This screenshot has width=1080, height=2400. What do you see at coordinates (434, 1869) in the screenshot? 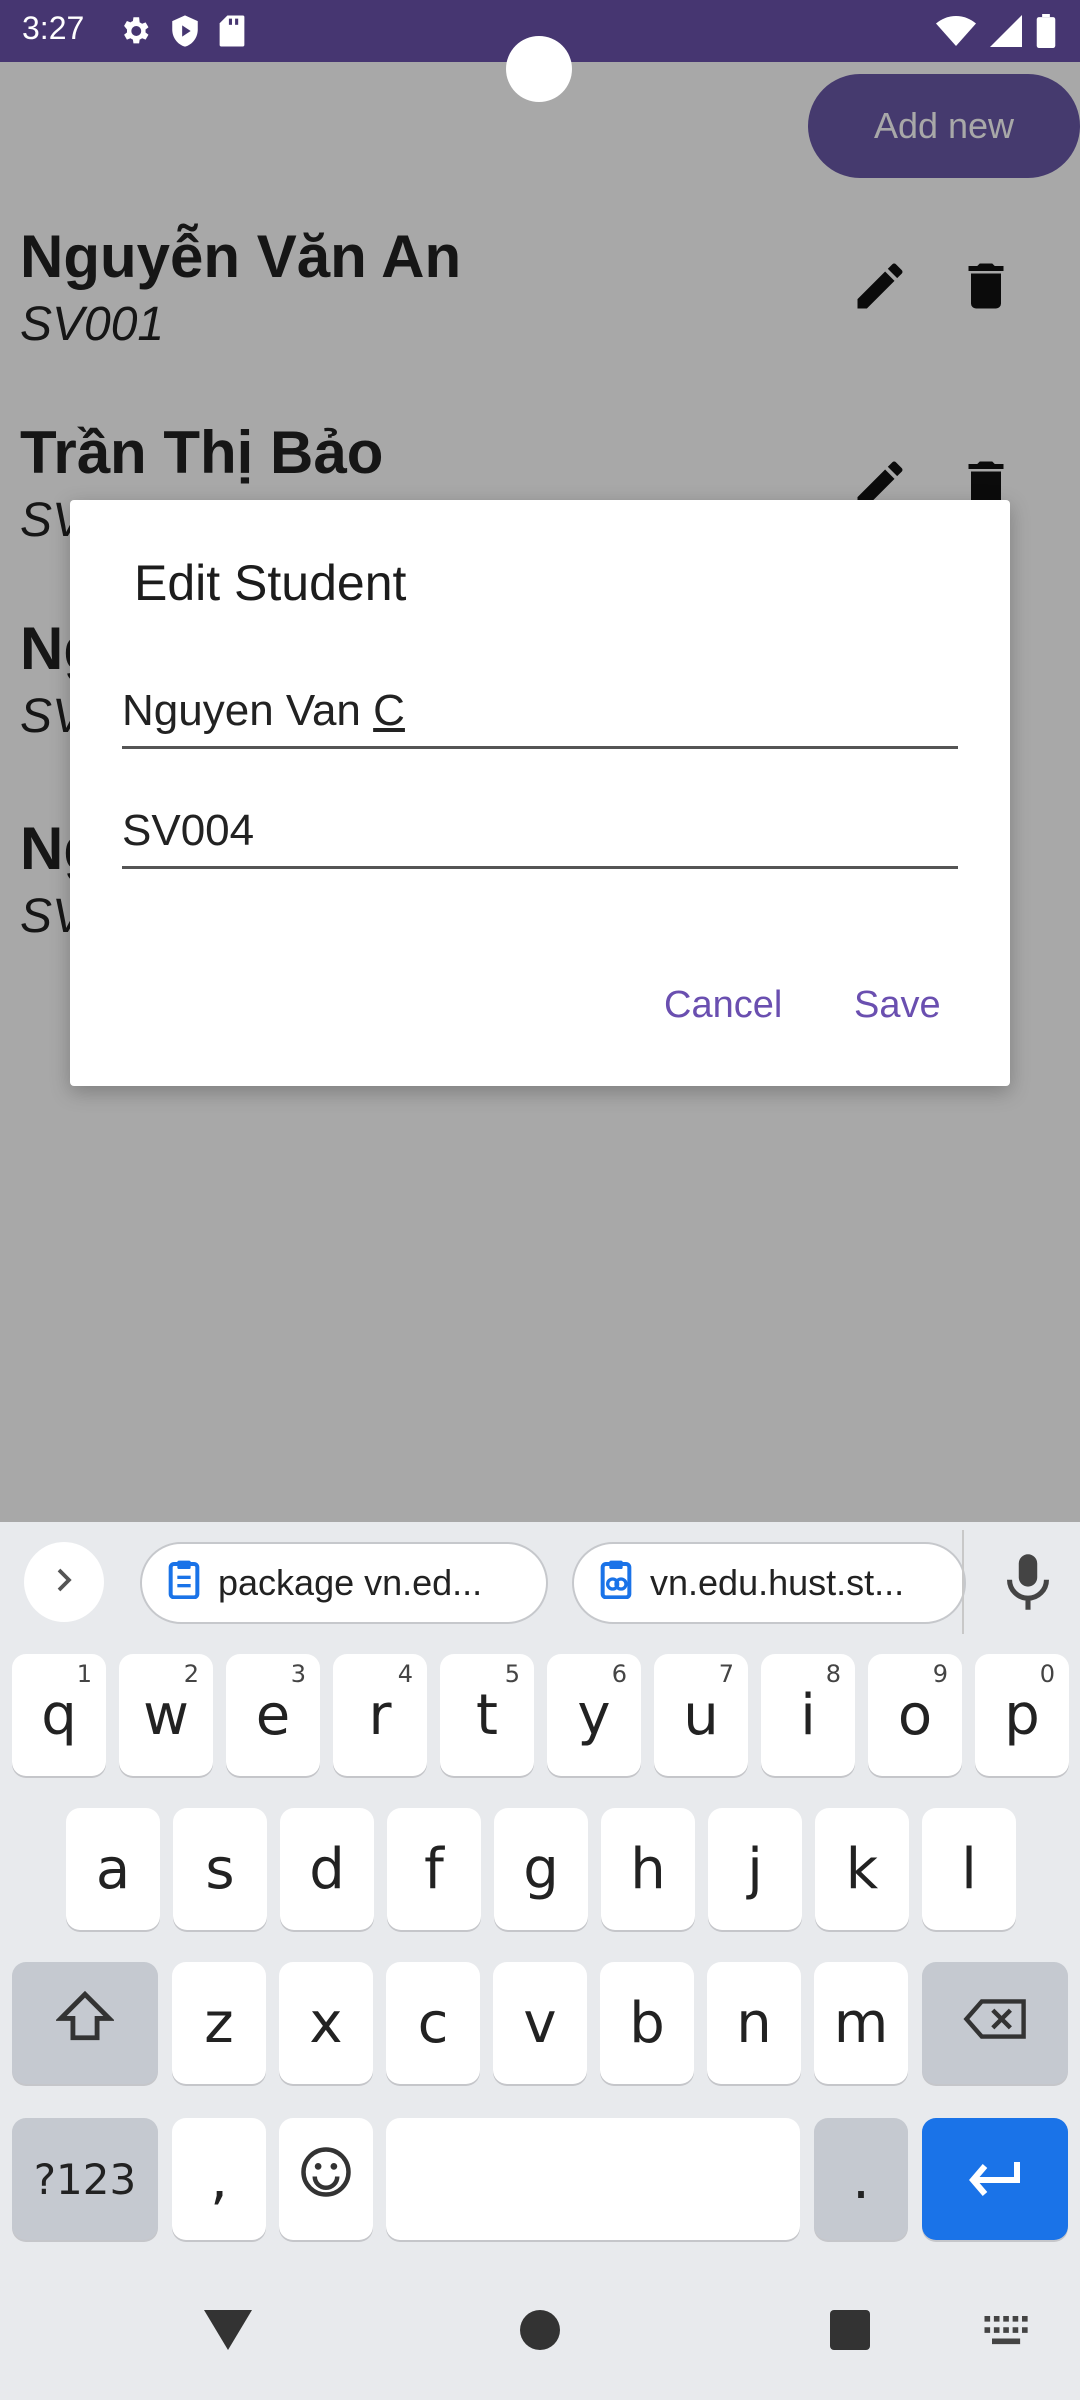
I see `key-f: f` at bounding box center [434, 1869].